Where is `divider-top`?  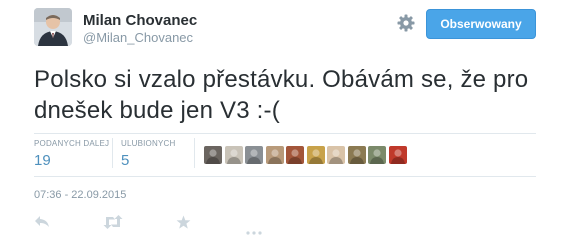 divider-top is located at coordinates (285, 133).